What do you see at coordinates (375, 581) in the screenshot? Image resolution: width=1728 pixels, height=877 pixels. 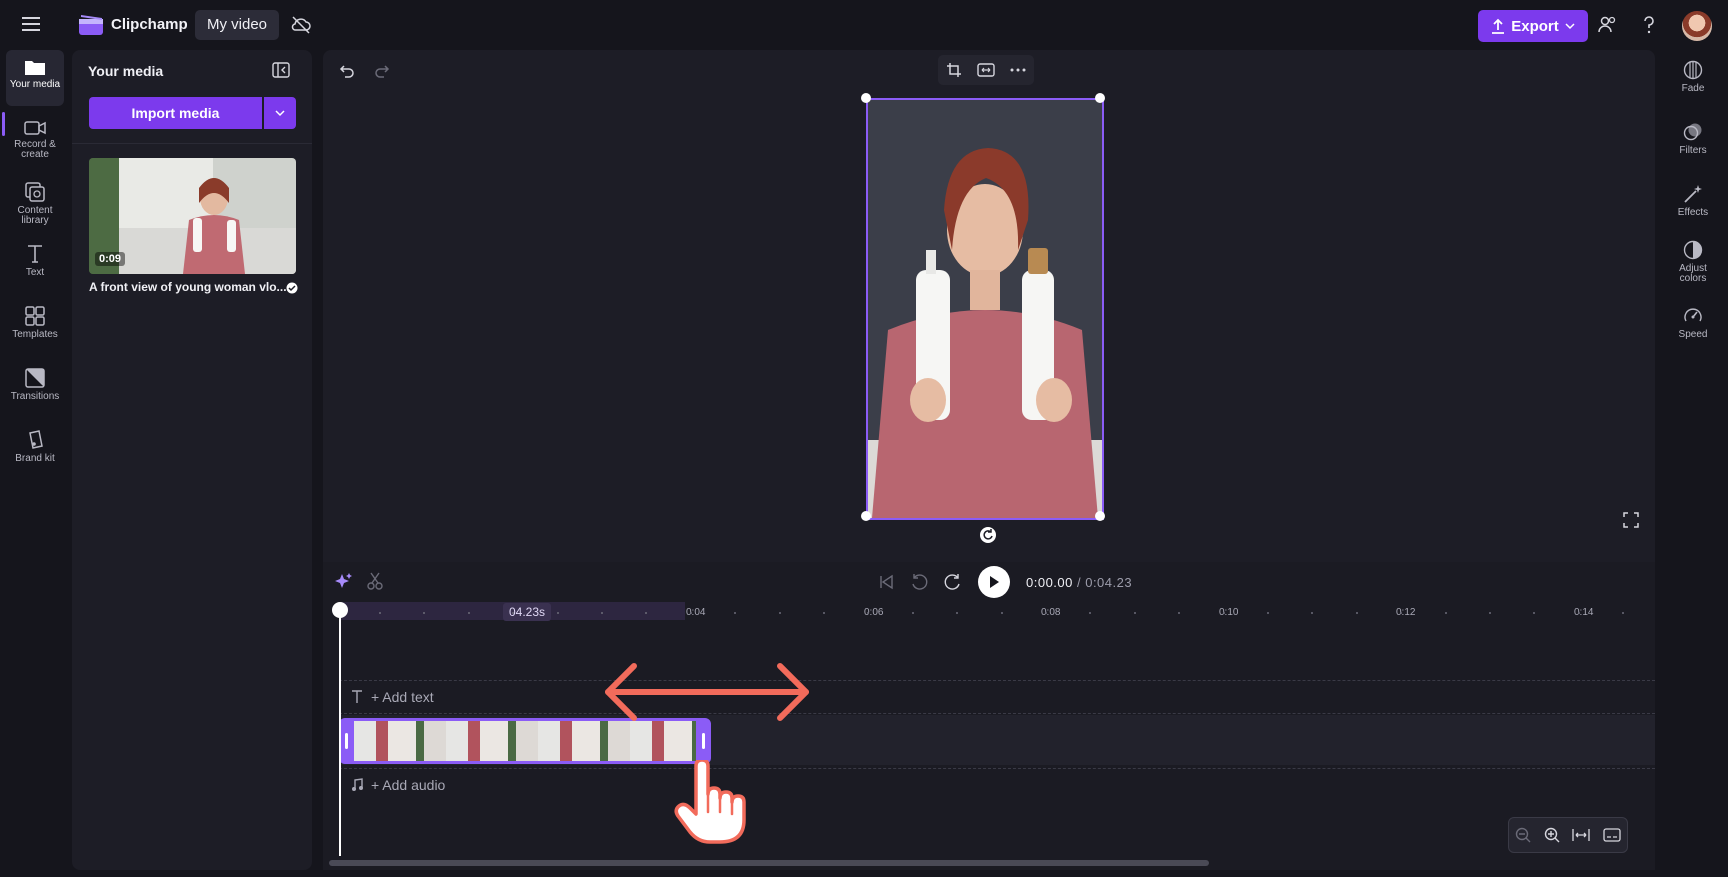 I see `split-scissors-icon` at bounding box center [375, 581].